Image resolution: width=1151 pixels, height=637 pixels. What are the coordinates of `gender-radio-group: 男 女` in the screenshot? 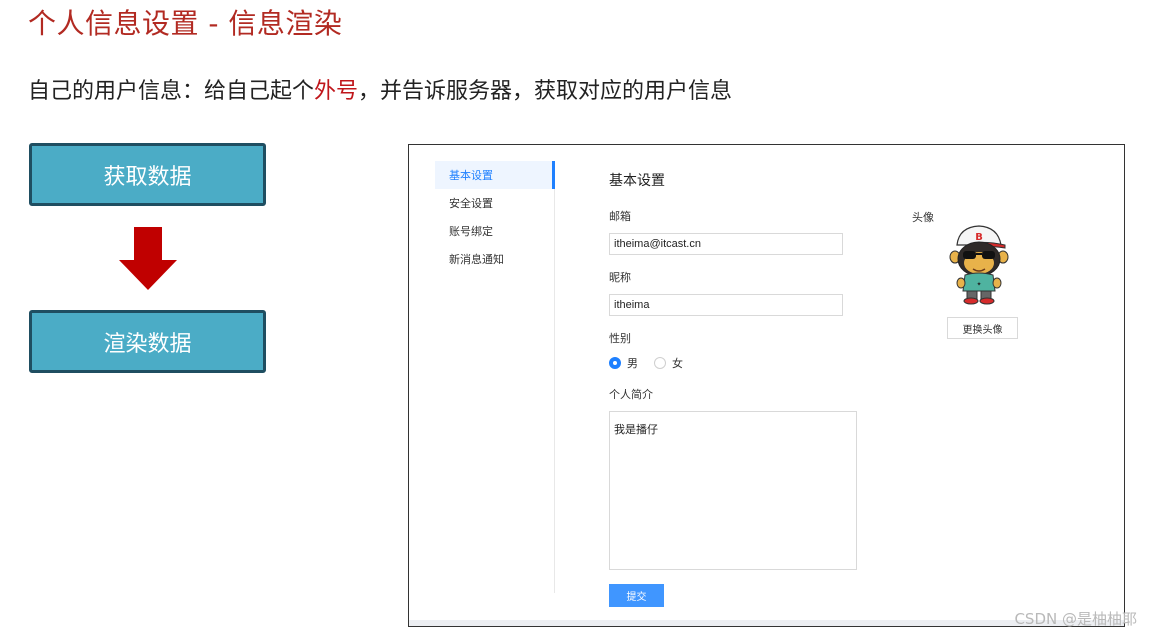 It's located at (654, 363).